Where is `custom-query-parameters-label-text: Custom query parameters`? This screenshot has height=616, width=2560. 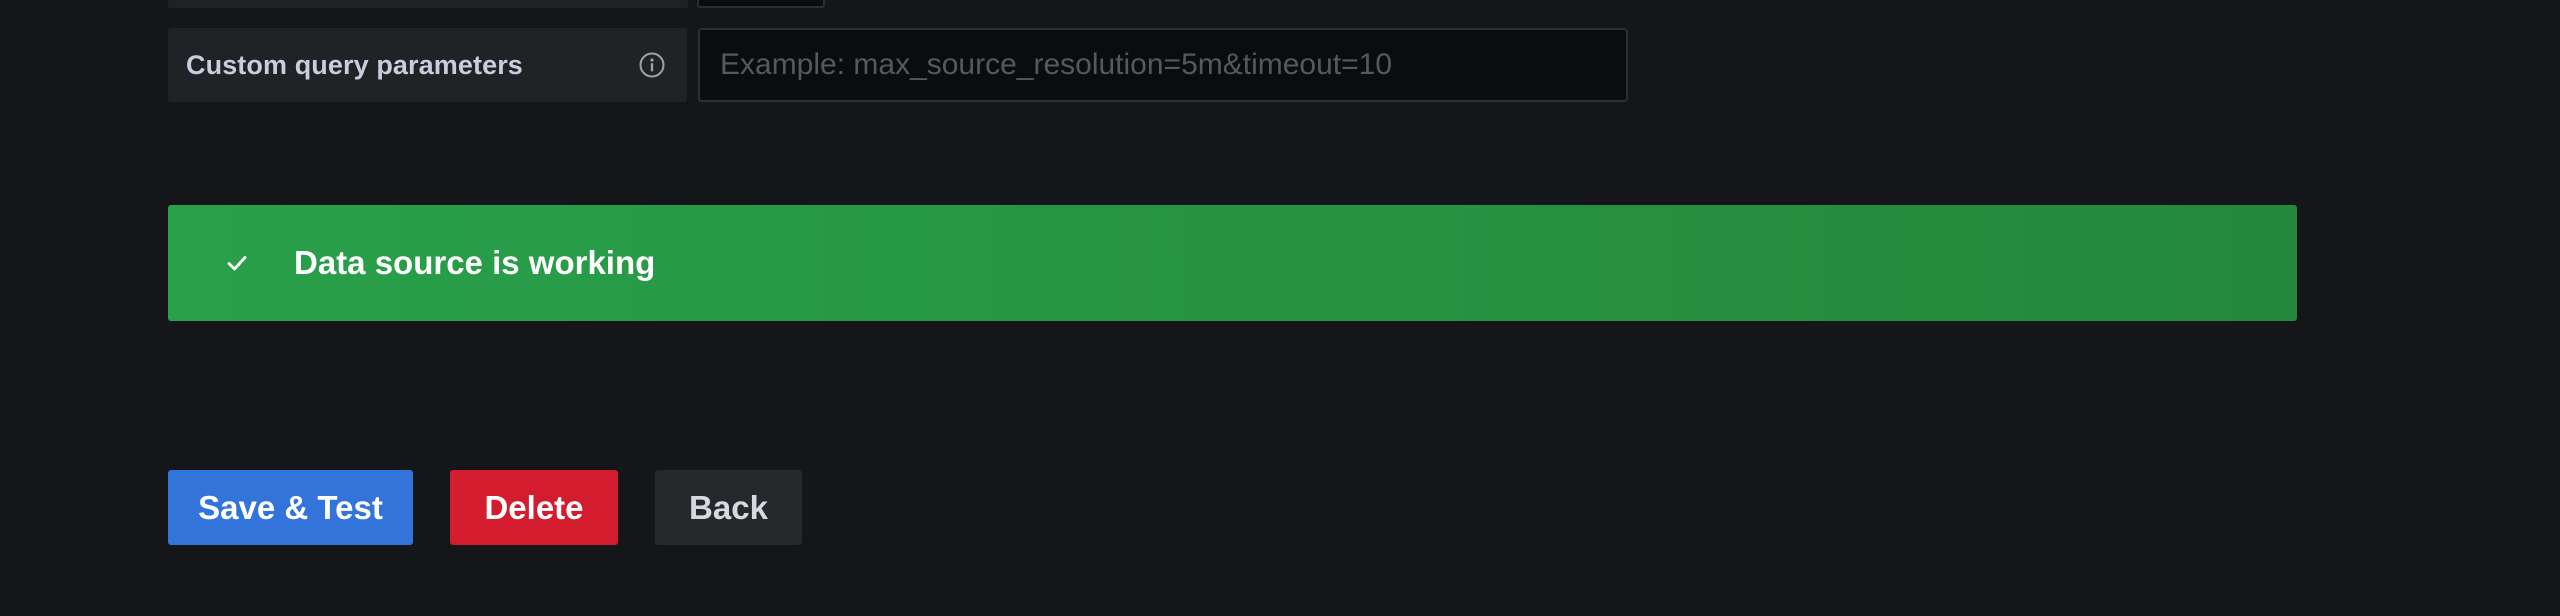
custom-query-parameters-label-text: Custom query parameters is located at coordinates (354, 64).